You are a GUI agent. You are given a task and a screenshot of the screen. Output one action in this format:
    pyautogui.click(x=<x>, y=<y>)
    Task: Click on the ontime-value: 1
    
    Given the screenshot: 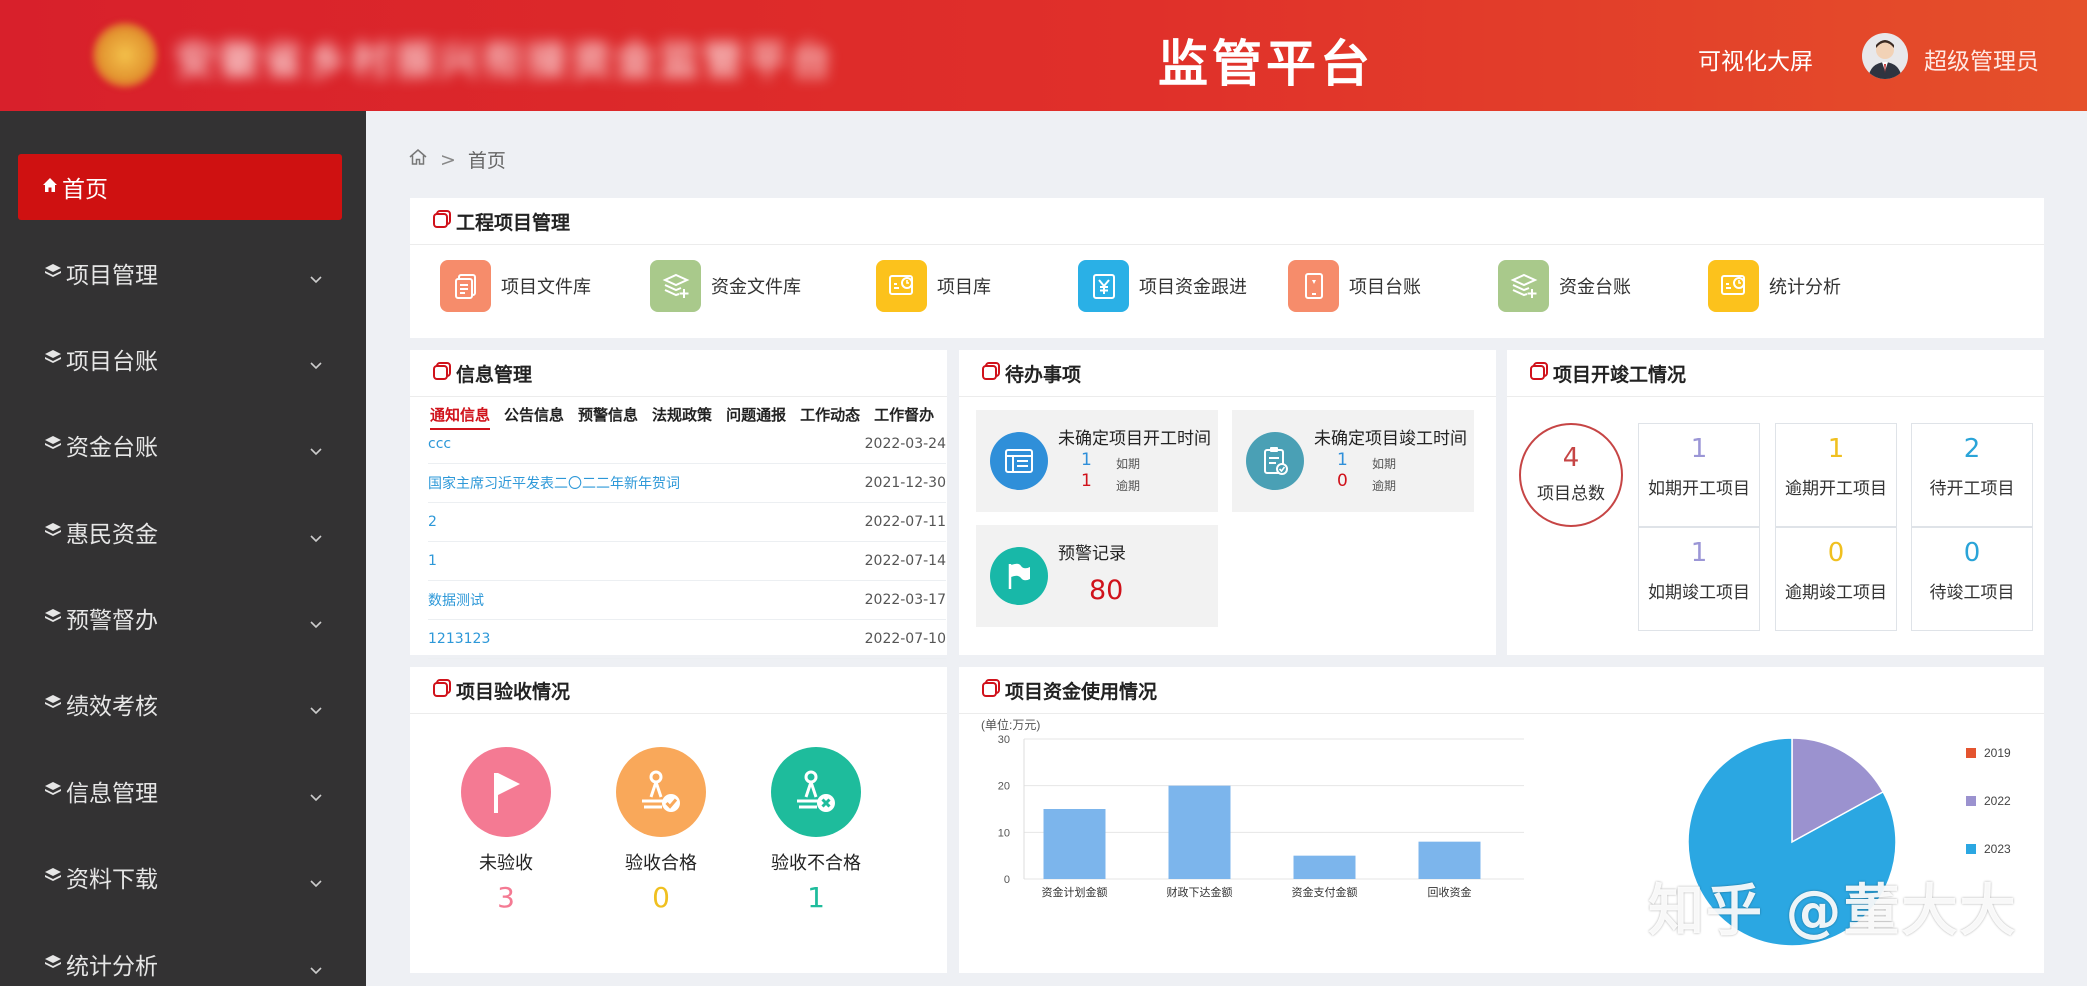 What is the action you would take?
    pyautogui.click(x=1086, y=460)
    